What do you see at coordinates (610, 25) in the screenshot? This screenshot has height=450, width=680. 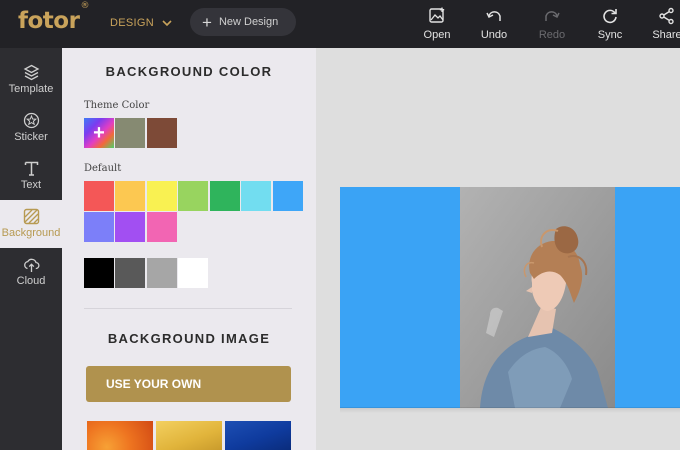 I see `sync-button: Sync` at bounding box center [610, 25].